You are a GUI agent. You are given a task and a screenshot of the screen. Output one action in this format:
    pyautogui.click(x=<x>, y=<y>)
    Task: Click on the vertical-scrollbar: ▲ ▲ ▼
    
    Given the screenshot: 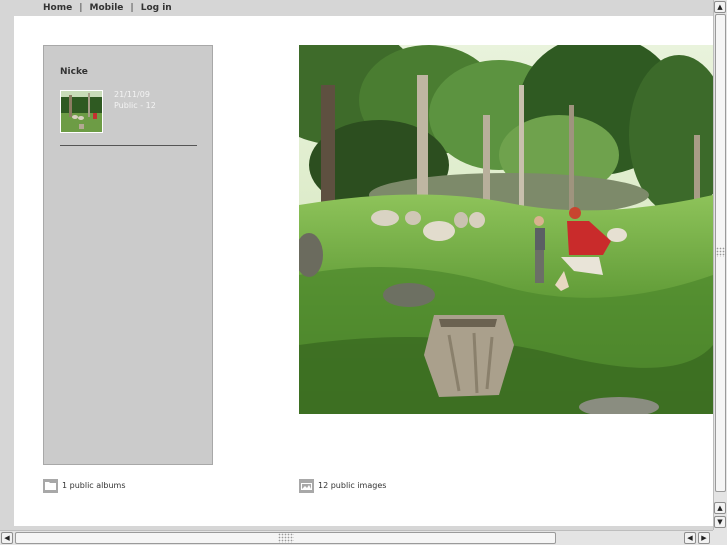 What is the action you would take?
    pyautogui.click(x=720, y=265)
    